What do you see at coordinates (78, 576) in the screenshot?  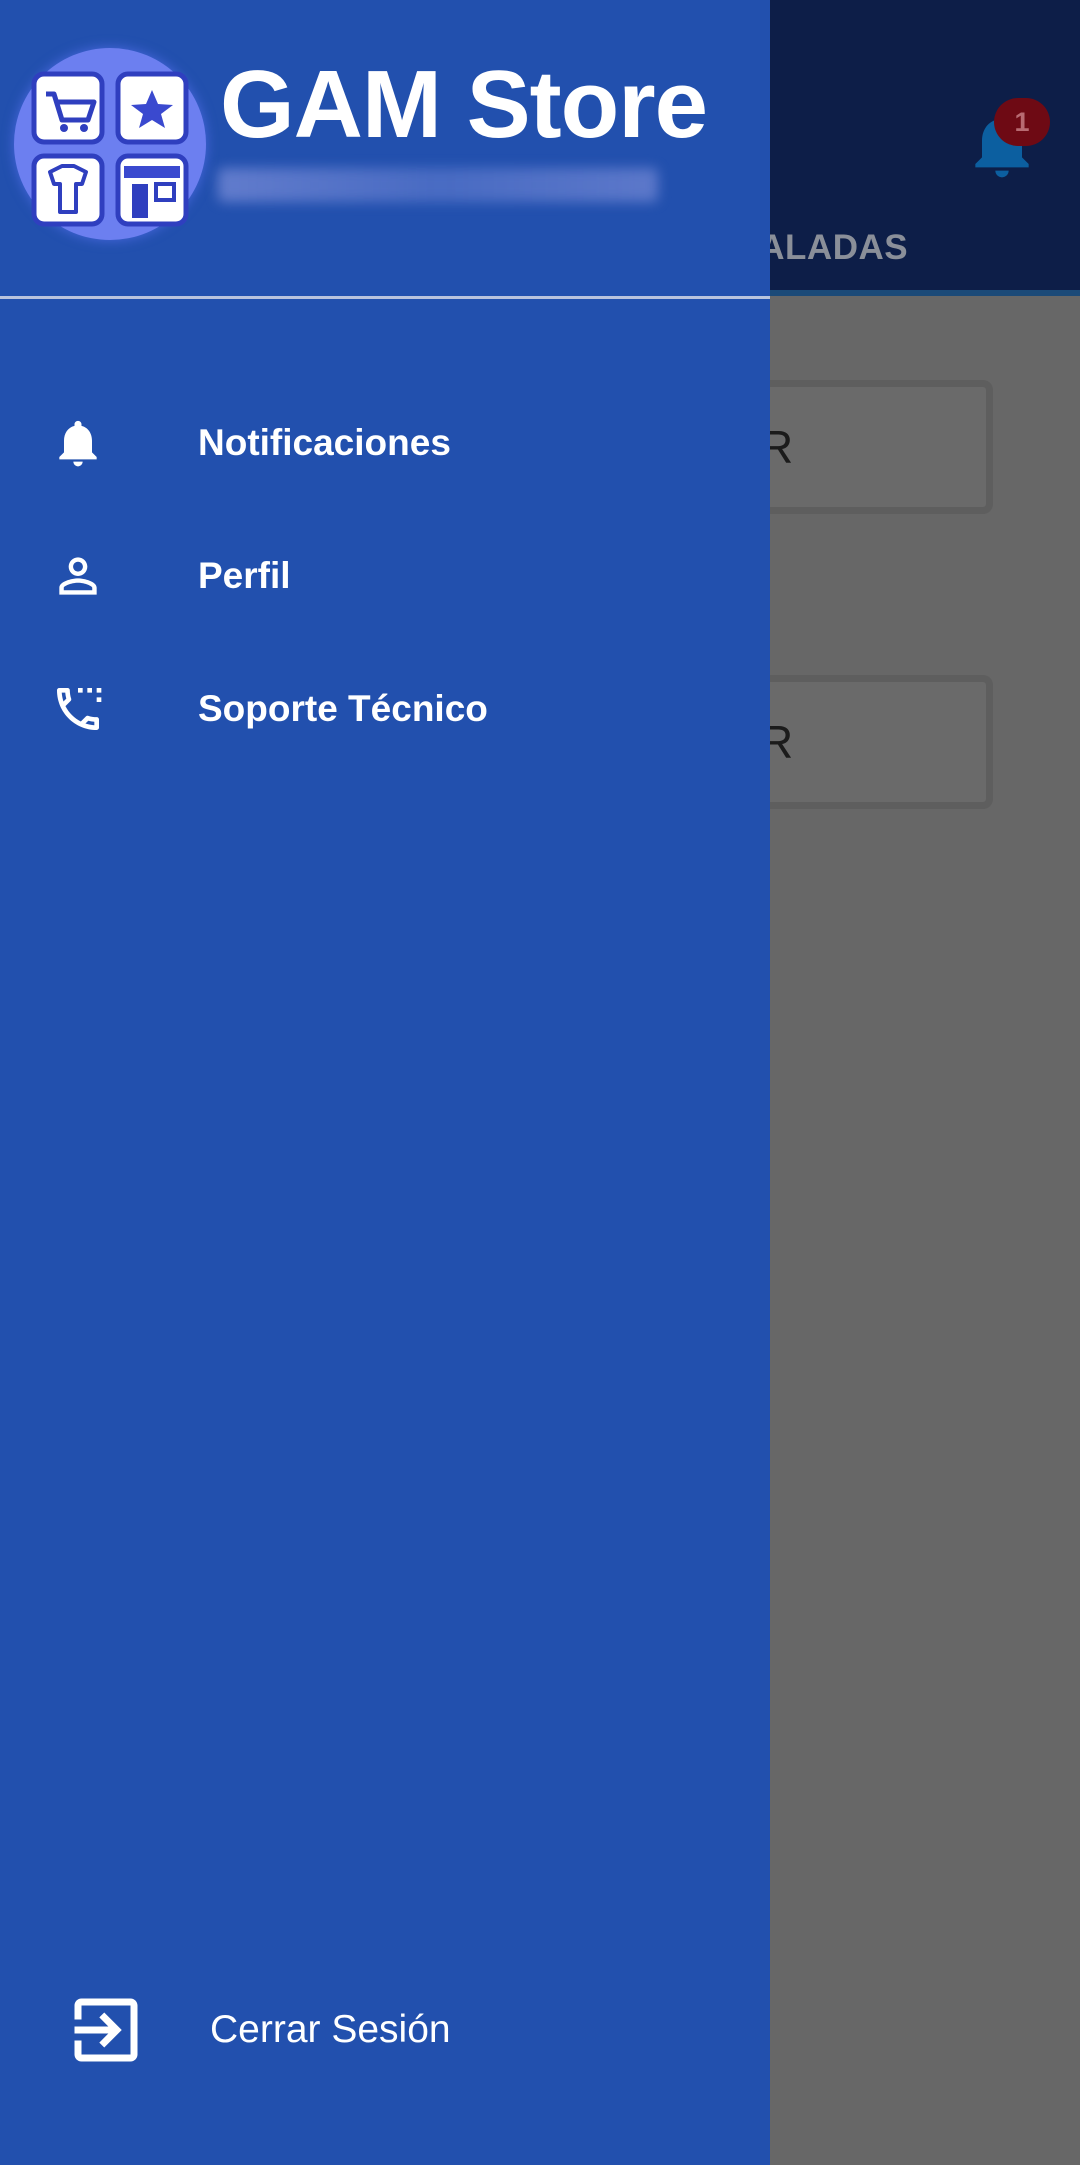 I see `person-icon` at bounding box center [78, 576].